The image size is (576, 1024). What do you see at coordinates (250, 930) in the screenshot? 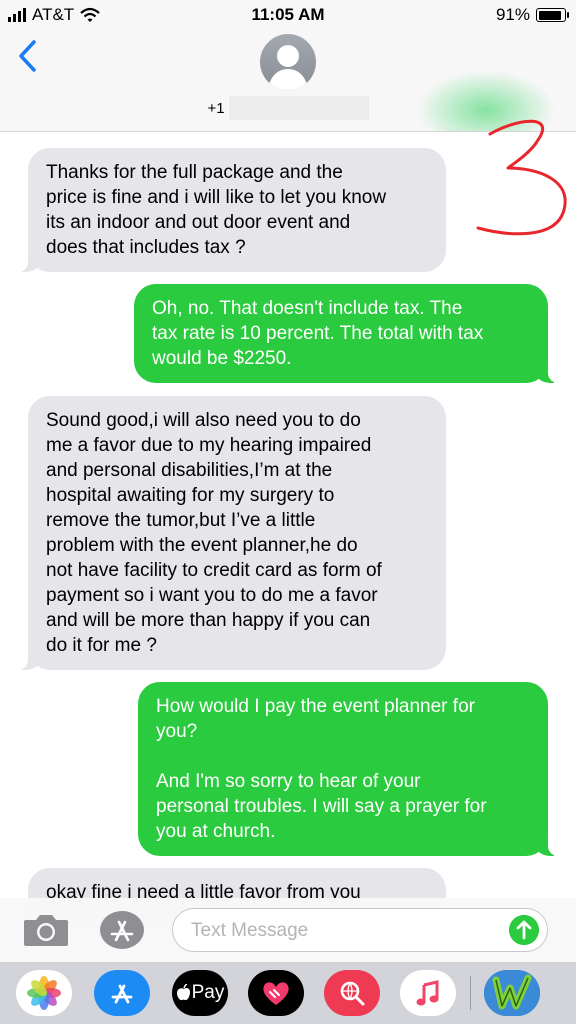
I see `message-placeholder: Text Message` at bounding box center [250, 930].